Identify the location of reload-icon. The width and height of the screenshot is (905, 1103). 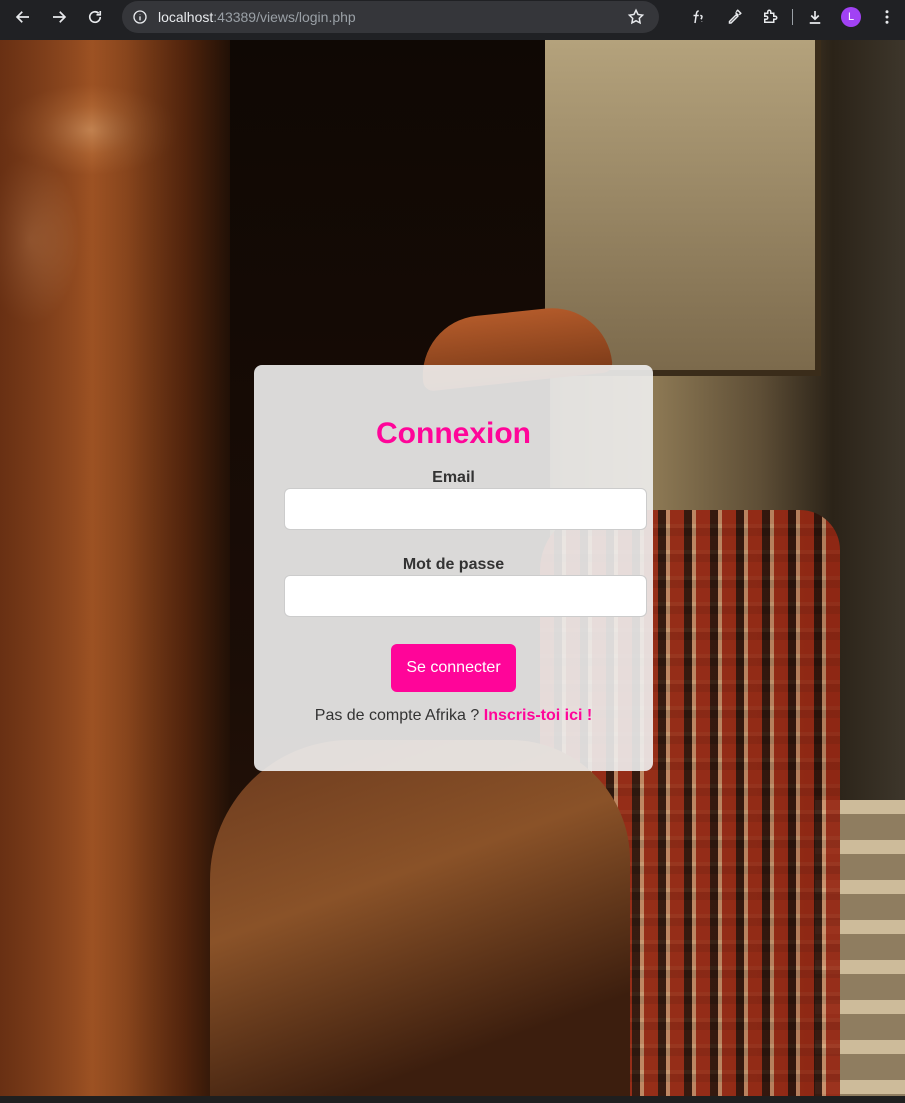
(95, 17).